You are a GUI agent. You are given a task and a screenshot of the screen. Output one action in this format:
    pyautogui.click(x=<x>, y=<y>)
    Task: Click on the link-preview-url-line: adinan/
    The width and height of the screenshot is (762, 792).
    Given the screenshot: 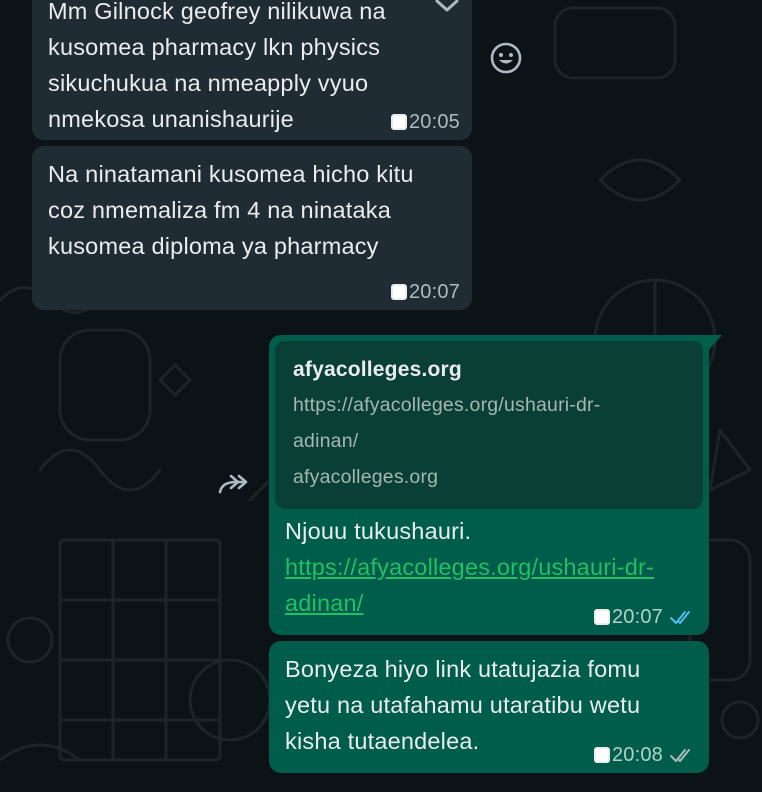 What is the action you would take?
    pyautogui.click(x=326, y=441)
    